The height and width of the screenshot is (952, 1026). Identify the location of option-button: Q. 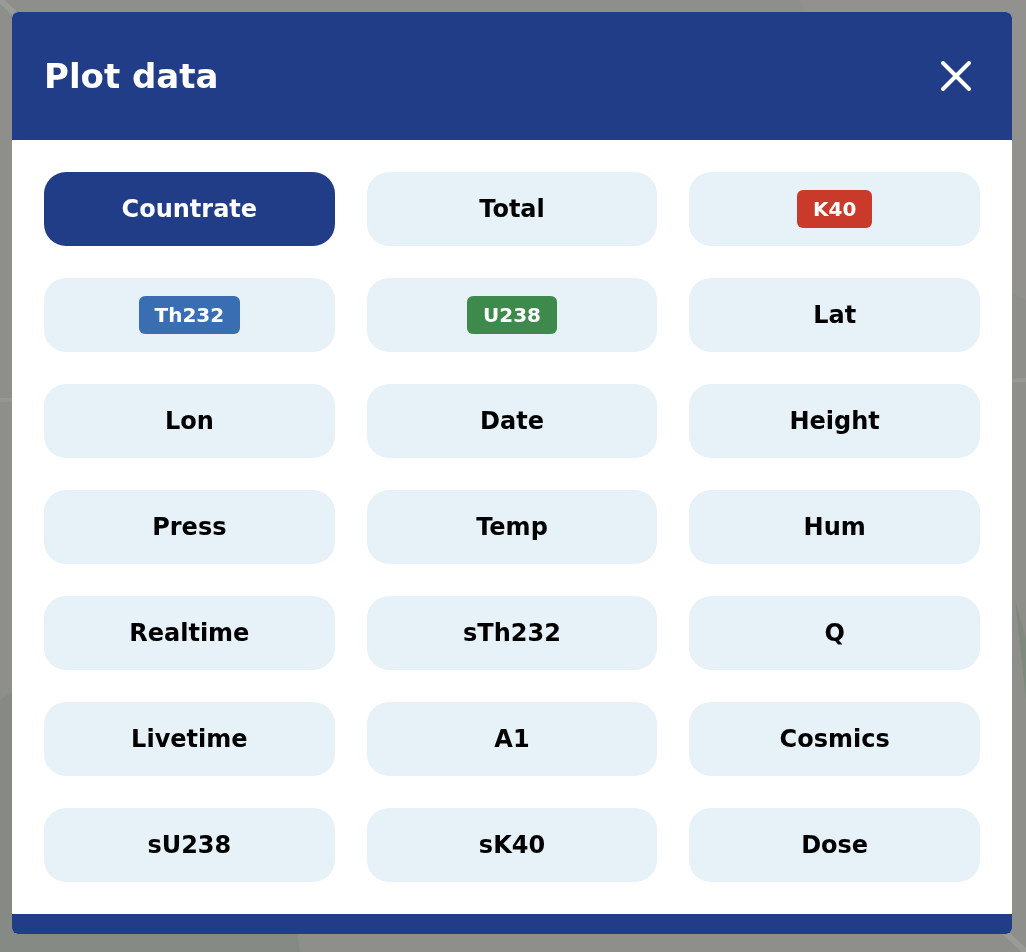
(834, 633).